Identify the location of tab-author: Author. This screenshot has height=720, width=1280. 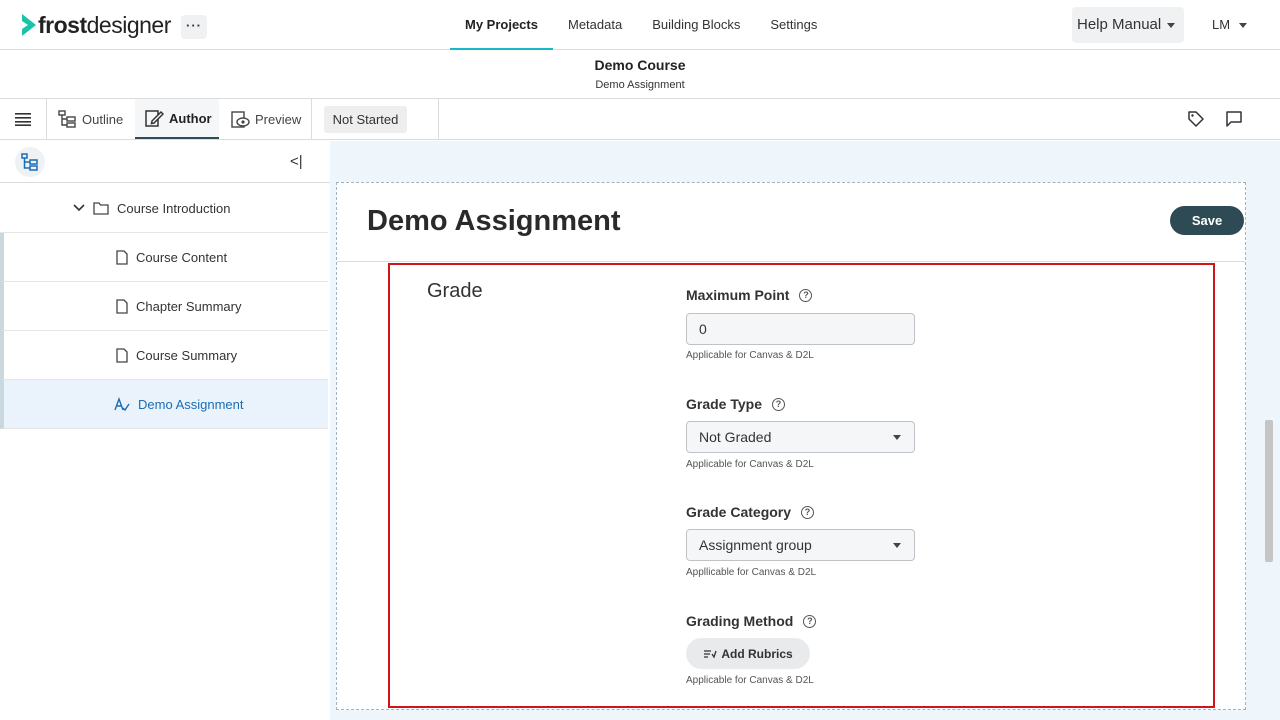
(177, 119).